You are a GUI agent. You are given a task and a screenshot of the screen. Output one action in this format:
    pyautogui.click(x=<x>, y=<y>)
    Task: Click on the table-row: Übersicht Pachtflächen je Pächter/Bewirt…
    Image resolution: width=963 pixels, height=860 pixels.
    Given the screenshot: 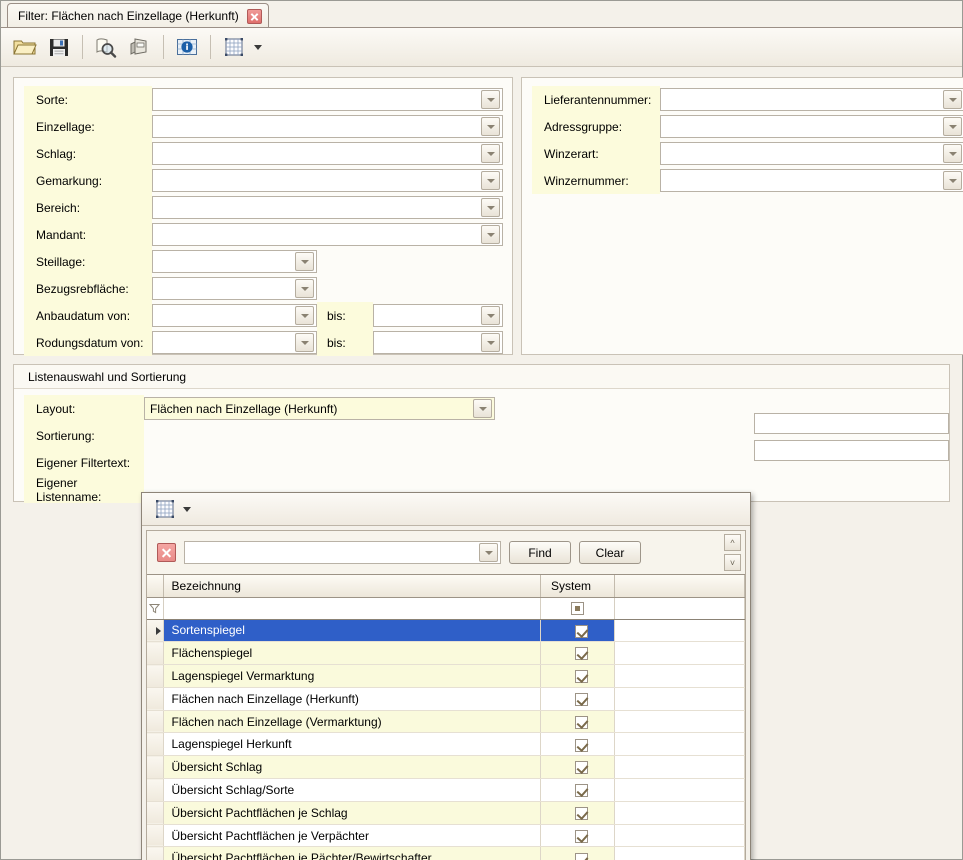 What is the action you would take?
    pyautogui.click(x=446, y=853)
    